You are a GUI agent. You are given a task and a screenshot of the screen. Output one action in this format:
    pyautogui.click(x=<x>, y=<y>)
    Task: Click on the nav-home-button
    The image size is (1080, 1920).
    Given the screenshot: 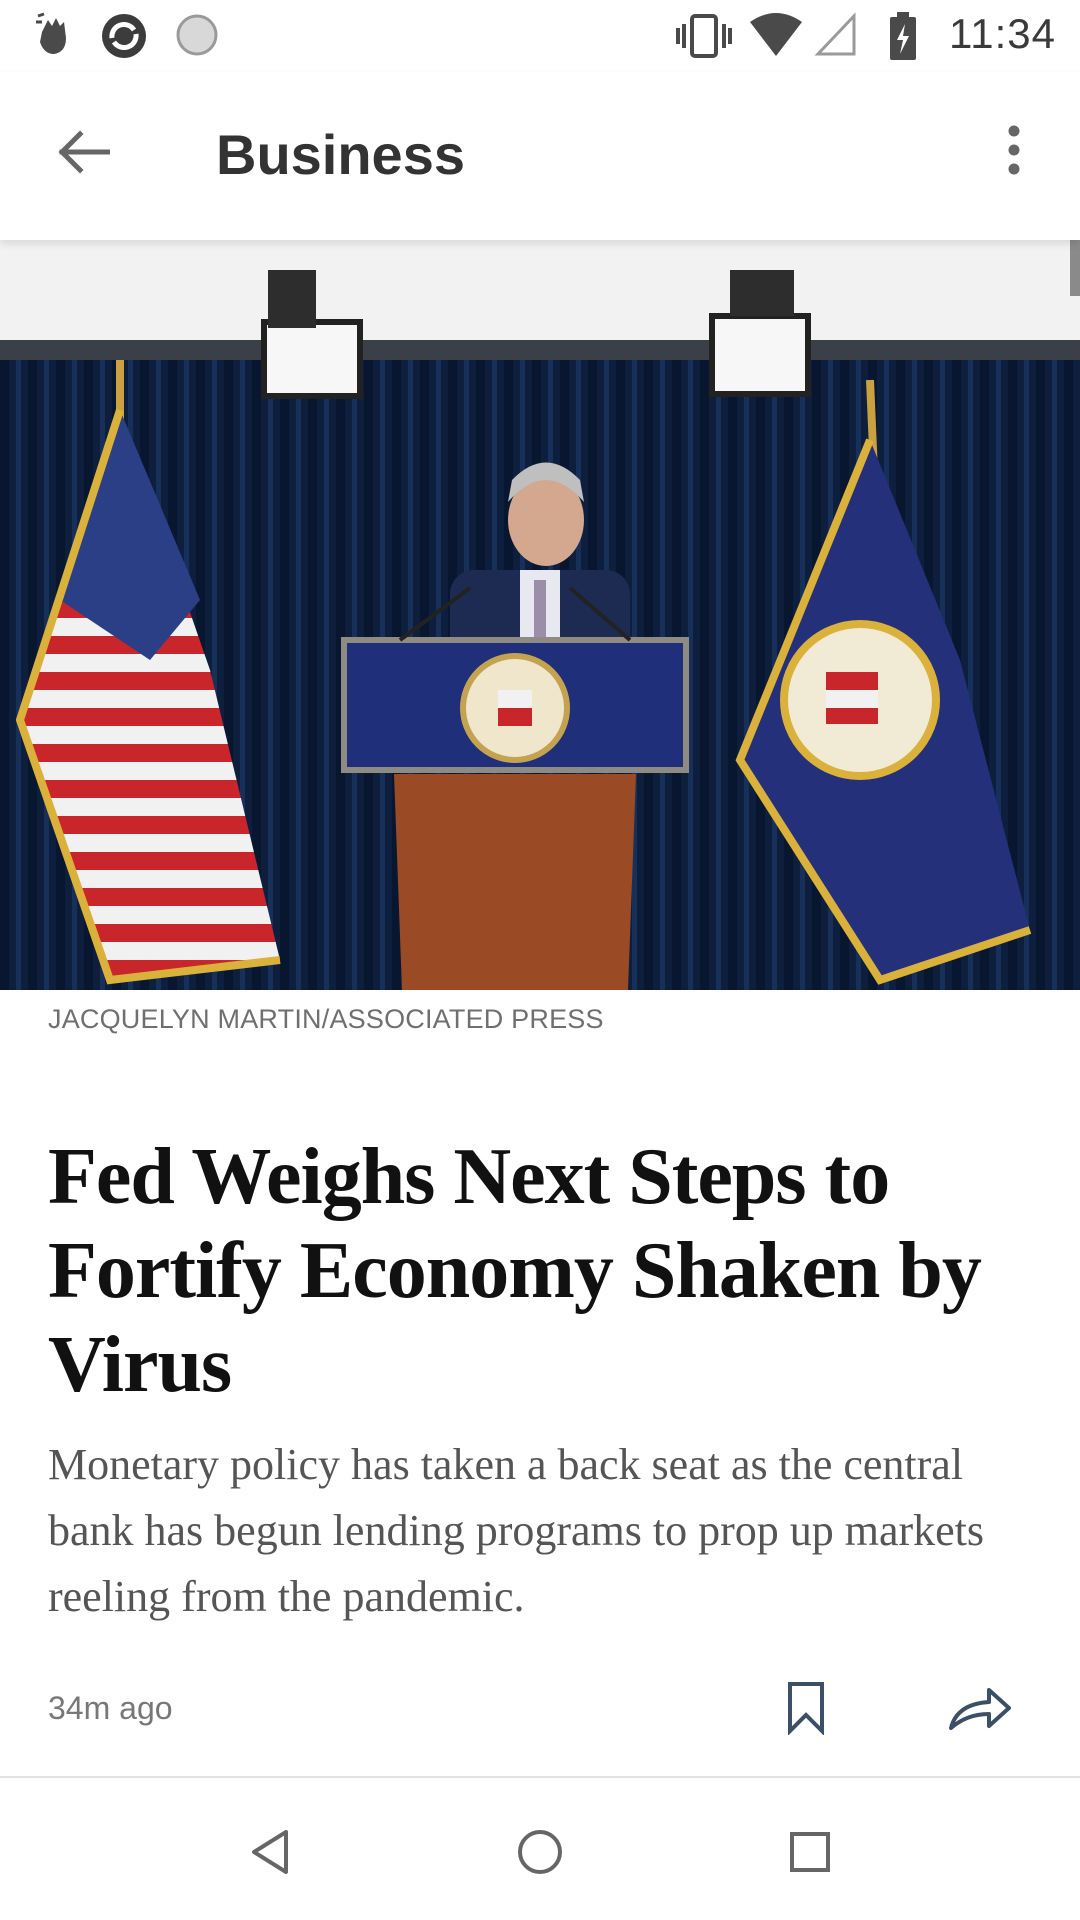 What is the action you would take?
    pyautogui.click(x=540, y=1854)
    